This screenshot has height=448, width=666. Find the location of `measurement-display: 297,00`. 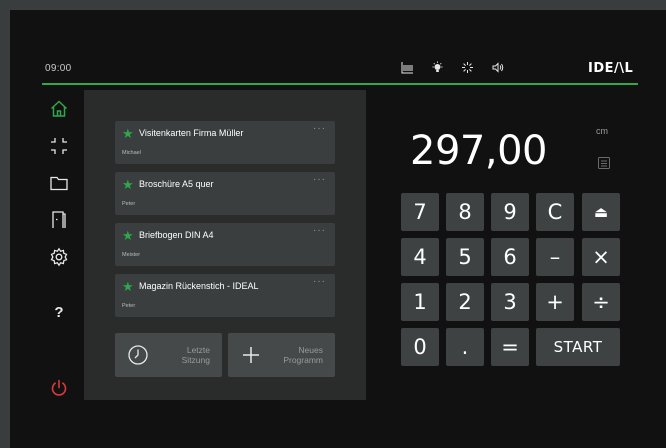

measurement-display: 297,00 is located at coordinates (478, 151).